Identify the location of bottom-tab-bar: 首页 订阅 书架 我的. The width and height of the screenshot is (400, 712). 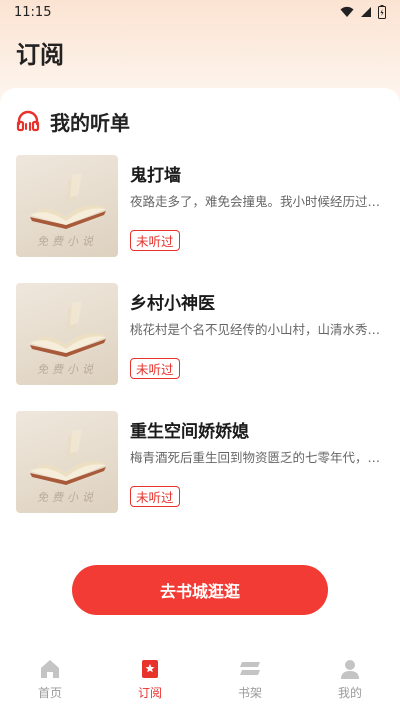
(200, 680).